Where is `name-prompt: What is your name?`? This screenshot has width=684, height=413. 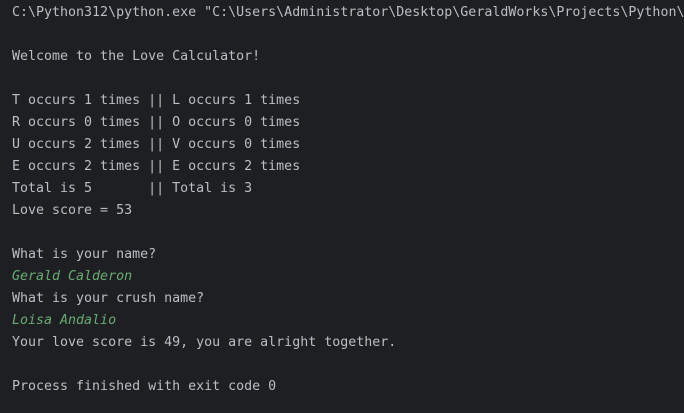
name-prompt: What is your name? is located at coordinates (84, 254).